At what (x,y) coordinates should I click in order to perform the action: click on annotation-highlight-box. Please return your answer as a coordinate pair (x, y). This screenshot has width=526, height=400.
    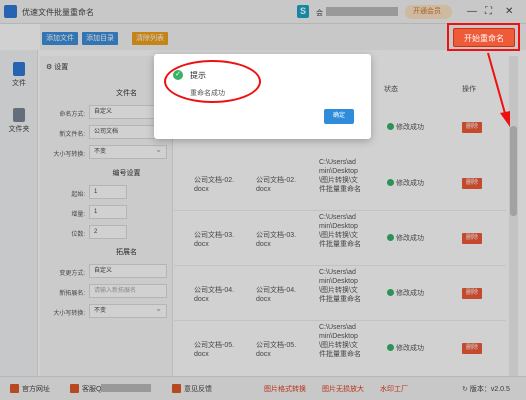
    Looking at the image, I should click on (483, 37).